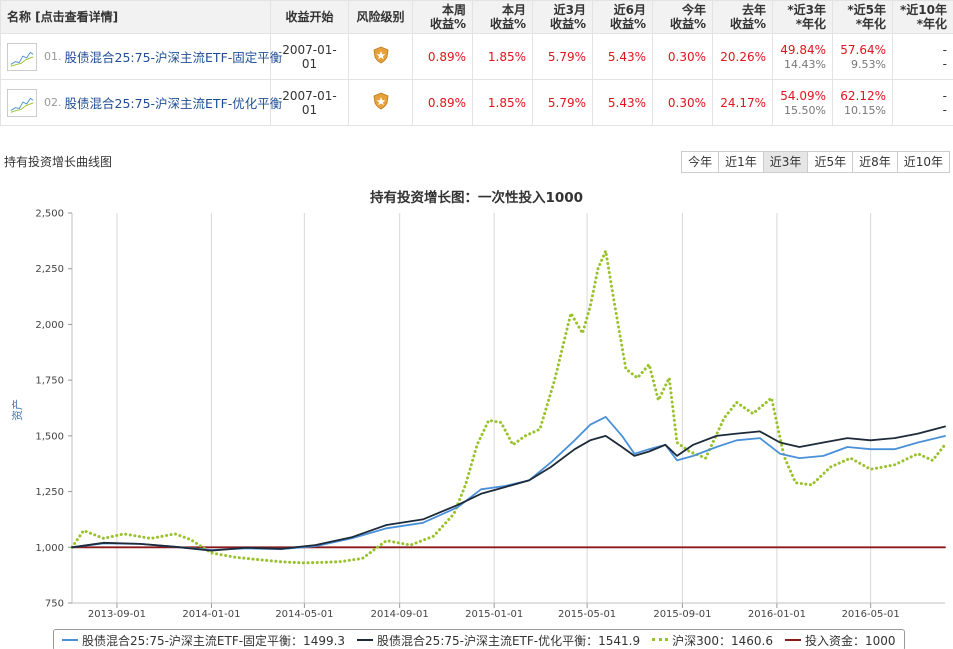 The width and height of the screenshot is (953, 649). I want to click on y-tick-label: 1,500, so click(49, 436).